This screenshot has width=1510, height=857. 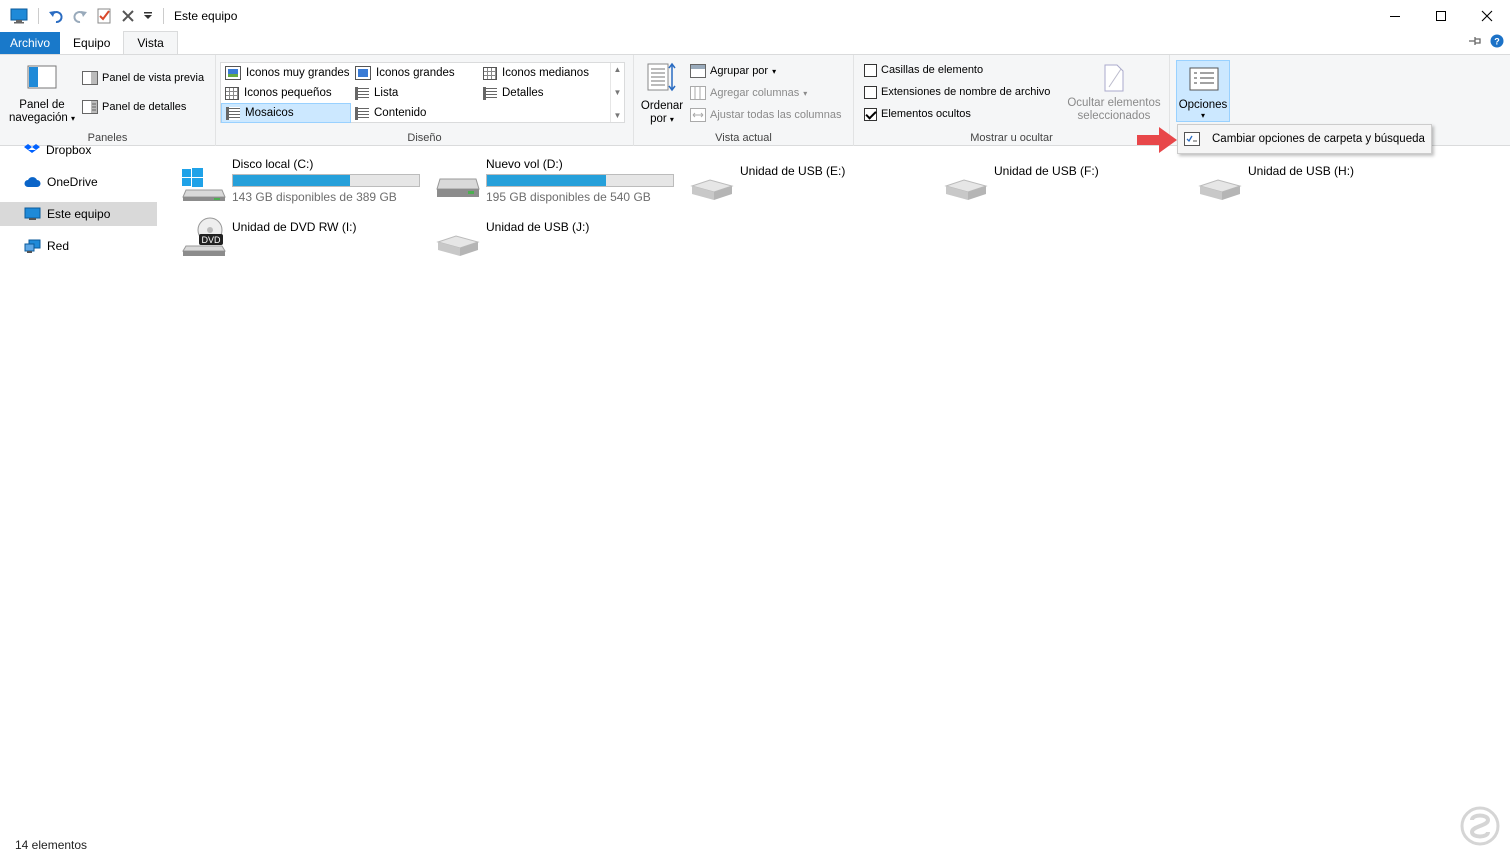 I want to click on group-by-label: Agrupar por, so click(x=739, y=71).